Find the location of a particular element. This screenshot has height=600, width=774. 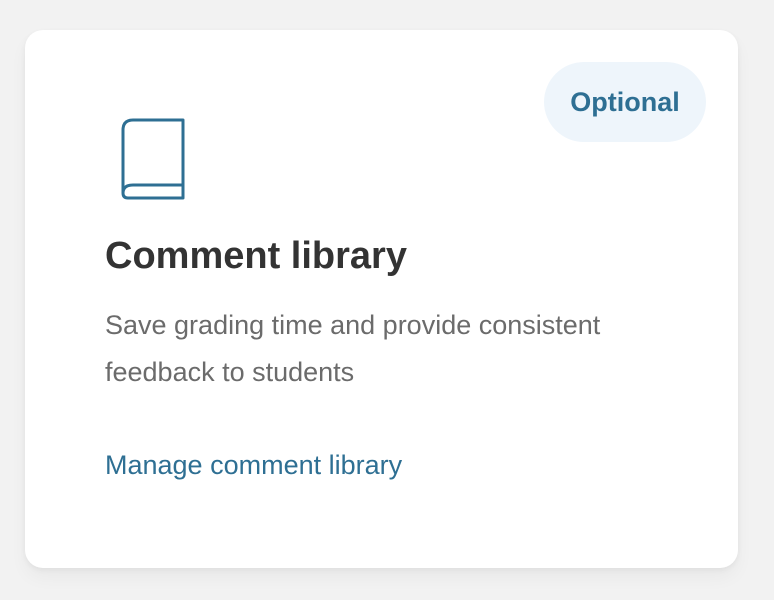

book-icon is located at coordinates (153, 159).